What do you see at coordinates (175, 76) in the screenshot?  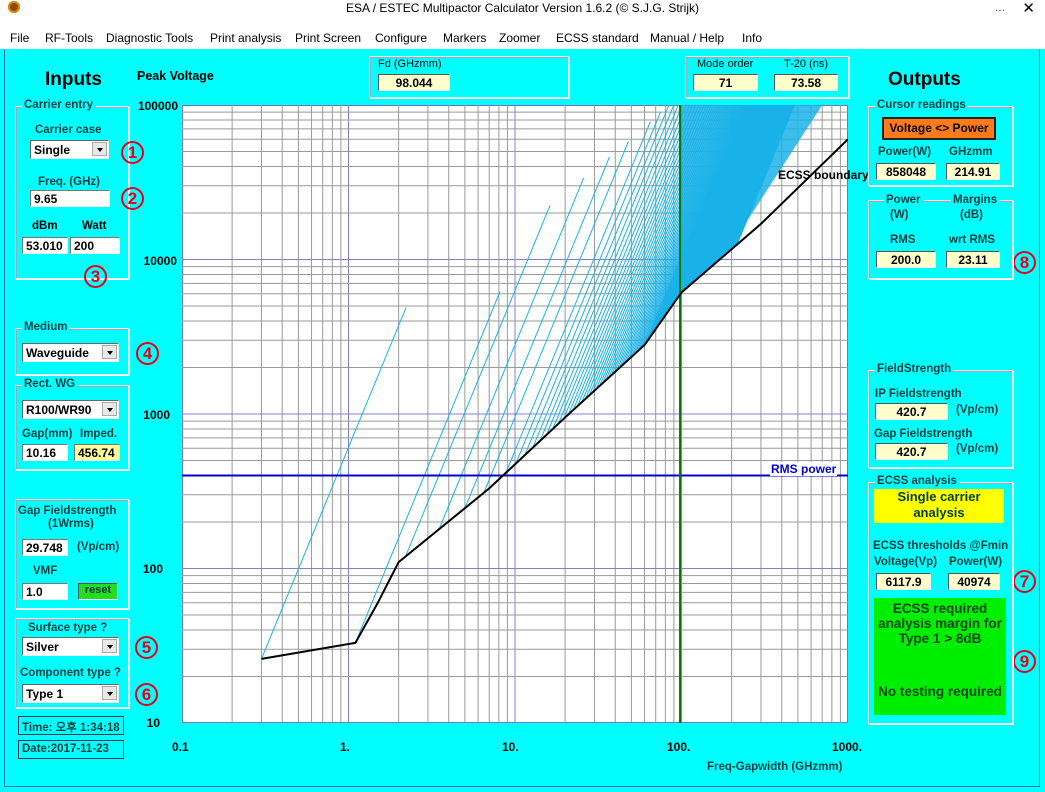 I see `y-axis-title: Peak Voltage` at bounding box center [175, 76].